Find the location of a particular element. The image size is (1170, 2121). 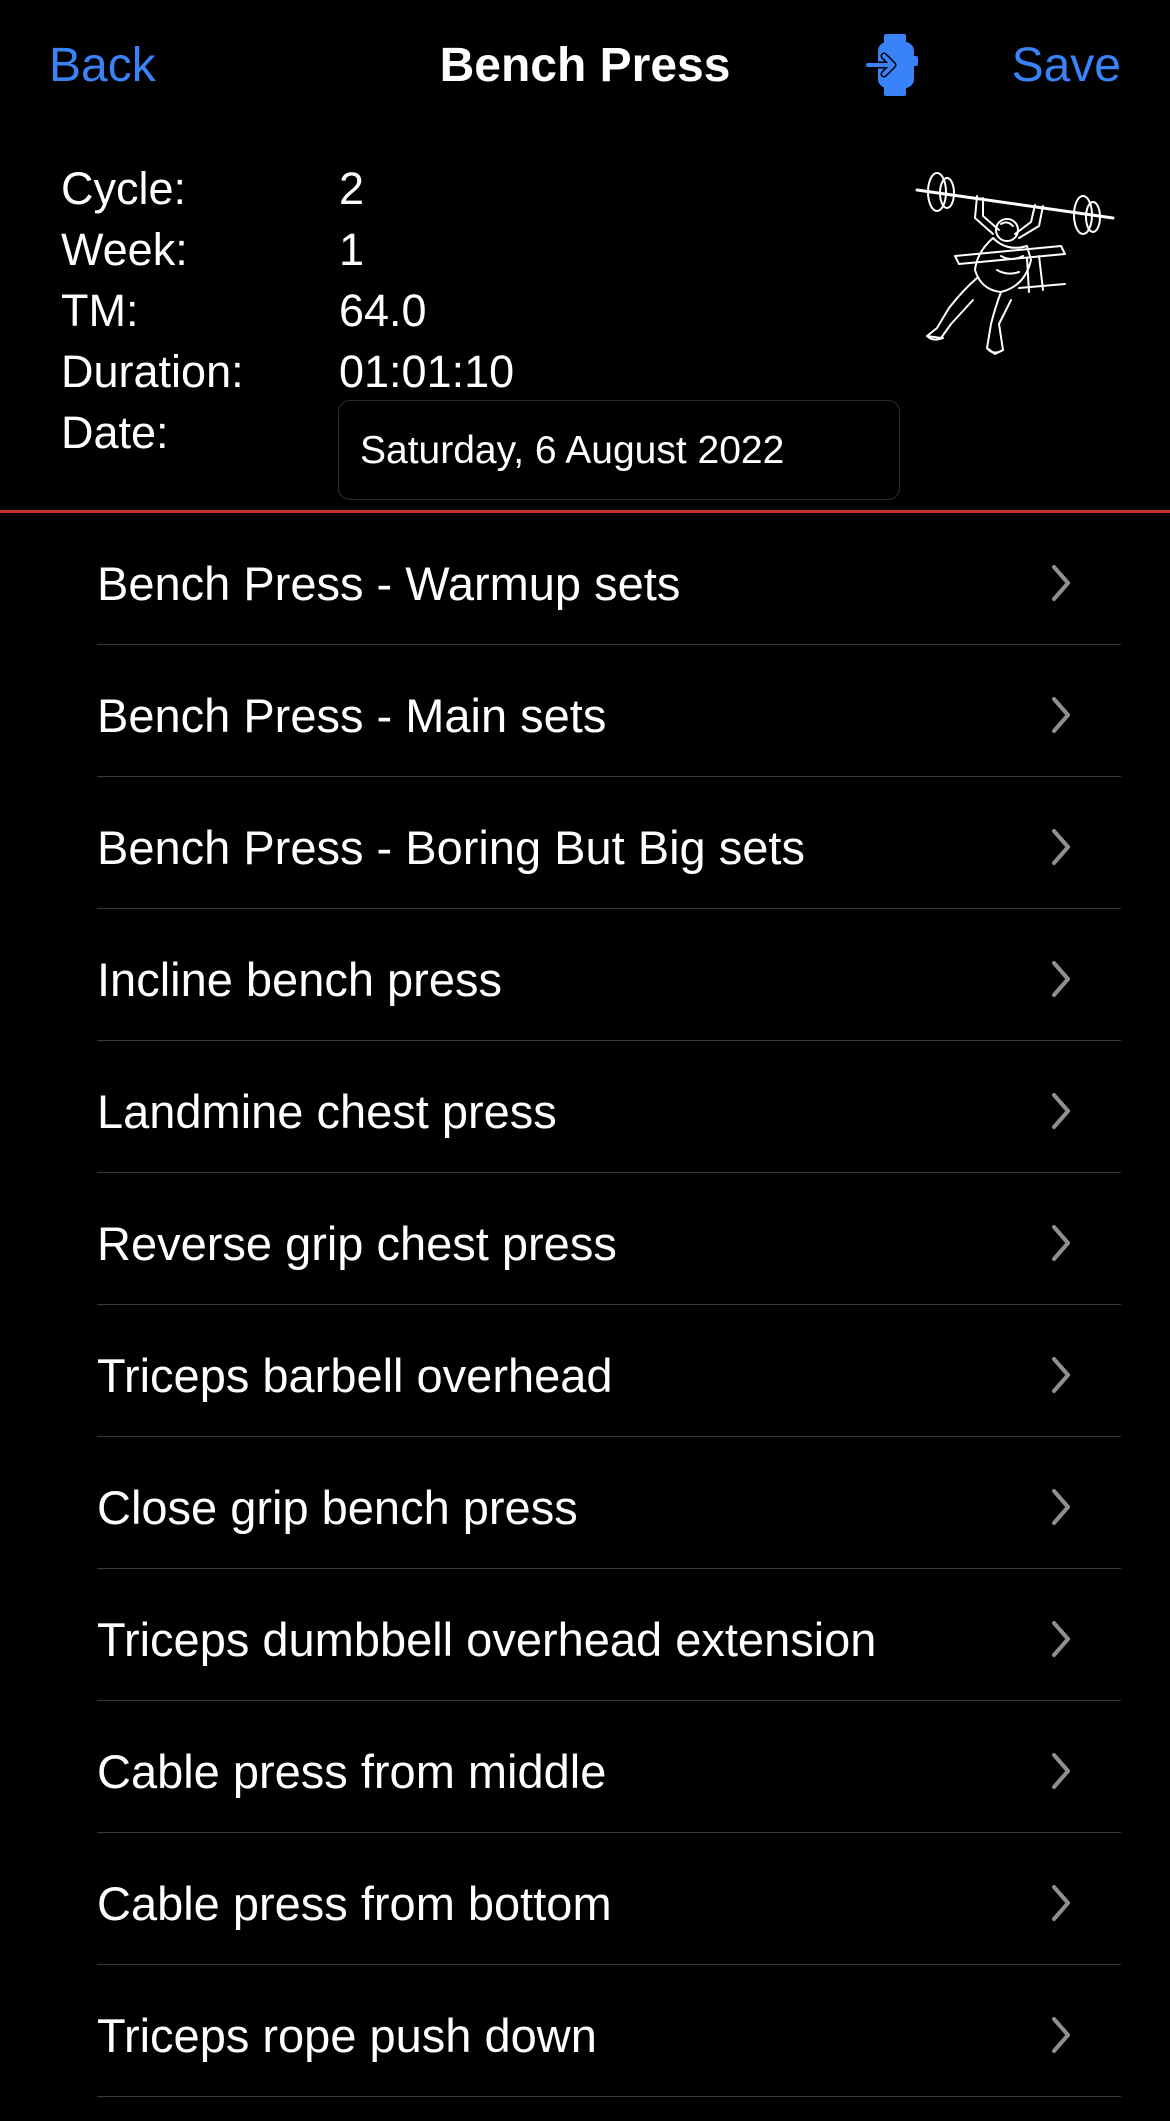

list-item-label: Bench Press - Boring But Big sets is located at coordinates (451, 847).